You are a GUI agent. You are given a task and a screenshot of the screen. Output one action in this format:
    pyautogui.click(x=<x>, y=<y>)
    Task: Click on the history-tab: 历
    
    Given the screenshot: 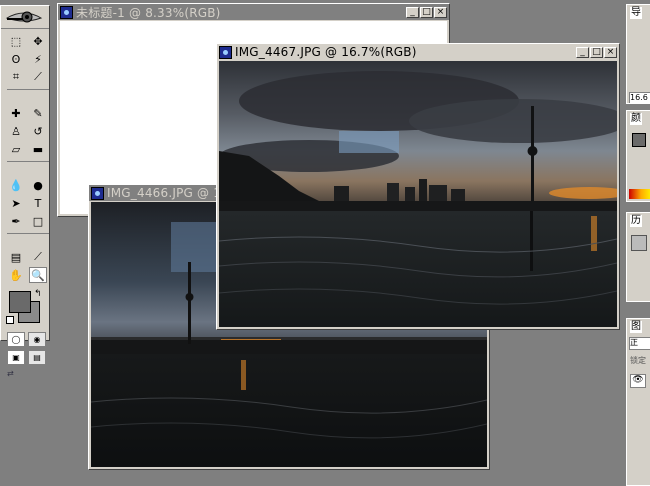 What is the action you would take?
    pyautogui.click(x=636, y=221)
    